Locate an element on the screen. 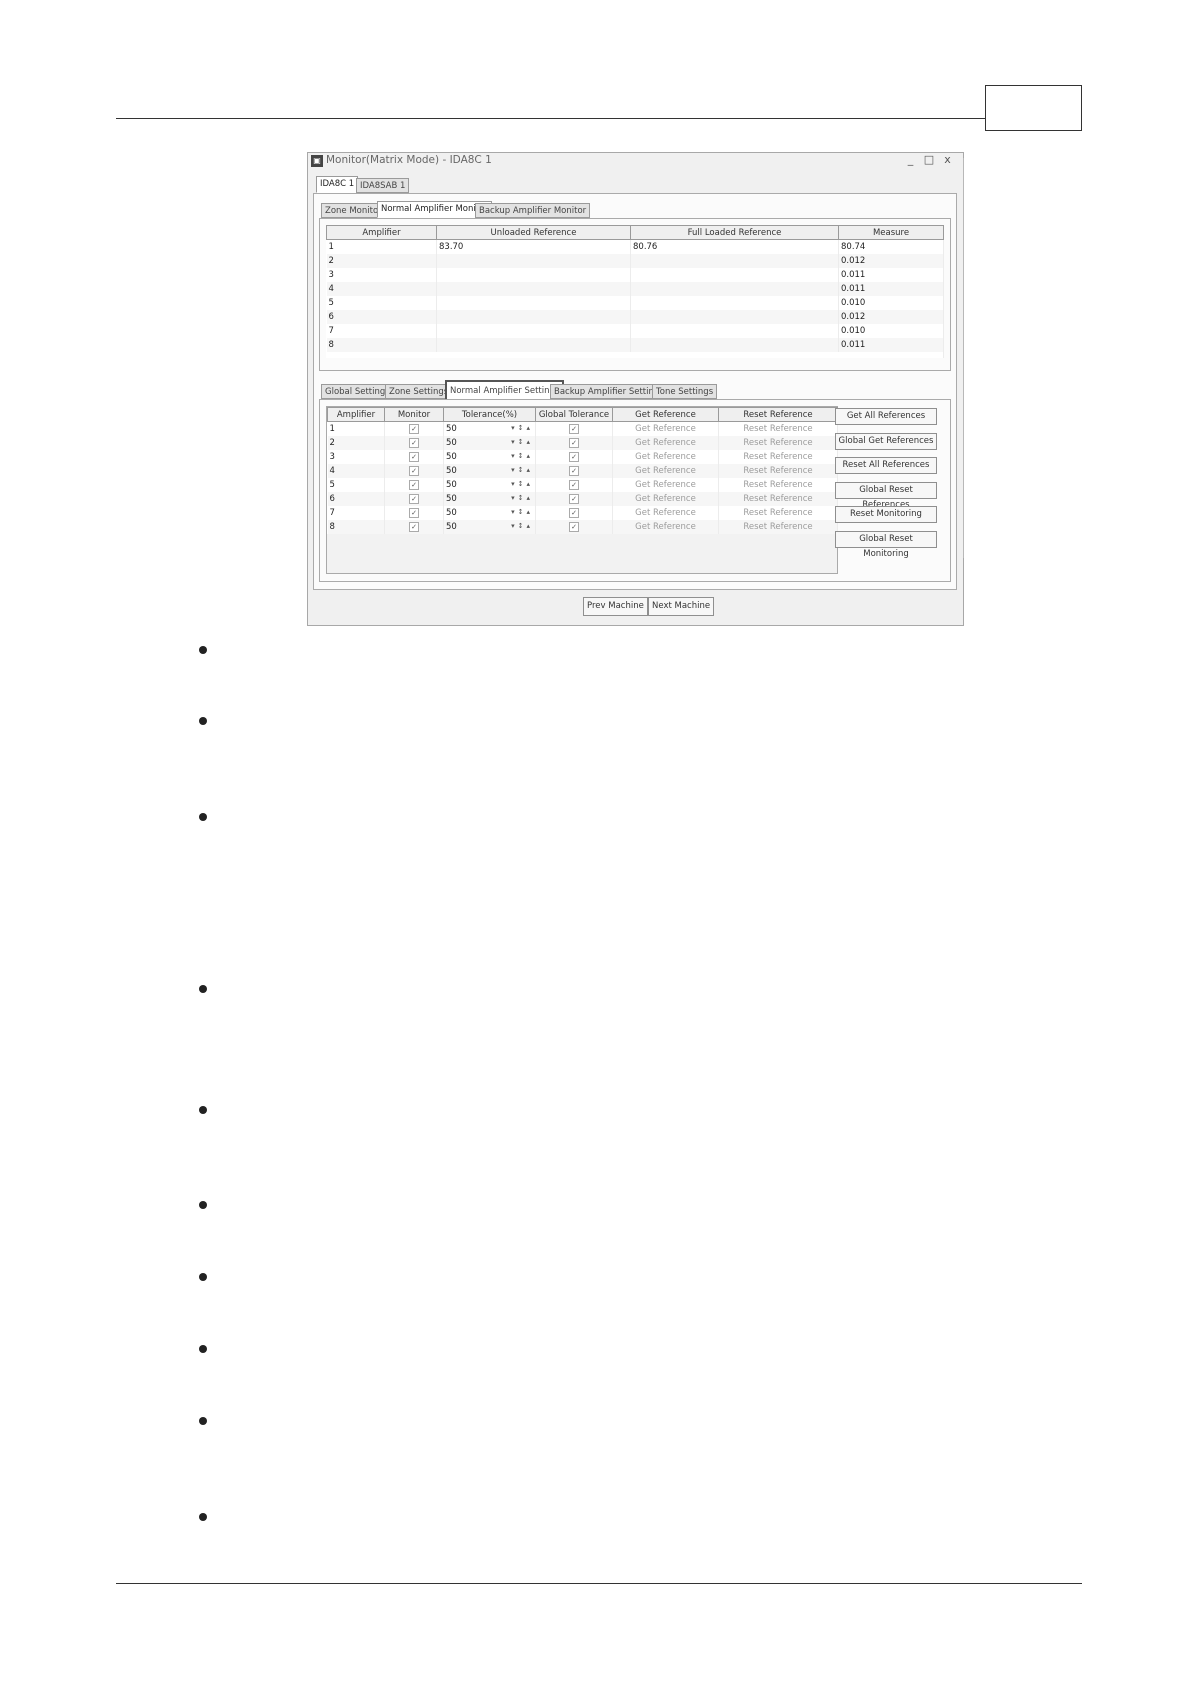  prev-machine-button: Prev Machine is located at coordinates (615, 606).